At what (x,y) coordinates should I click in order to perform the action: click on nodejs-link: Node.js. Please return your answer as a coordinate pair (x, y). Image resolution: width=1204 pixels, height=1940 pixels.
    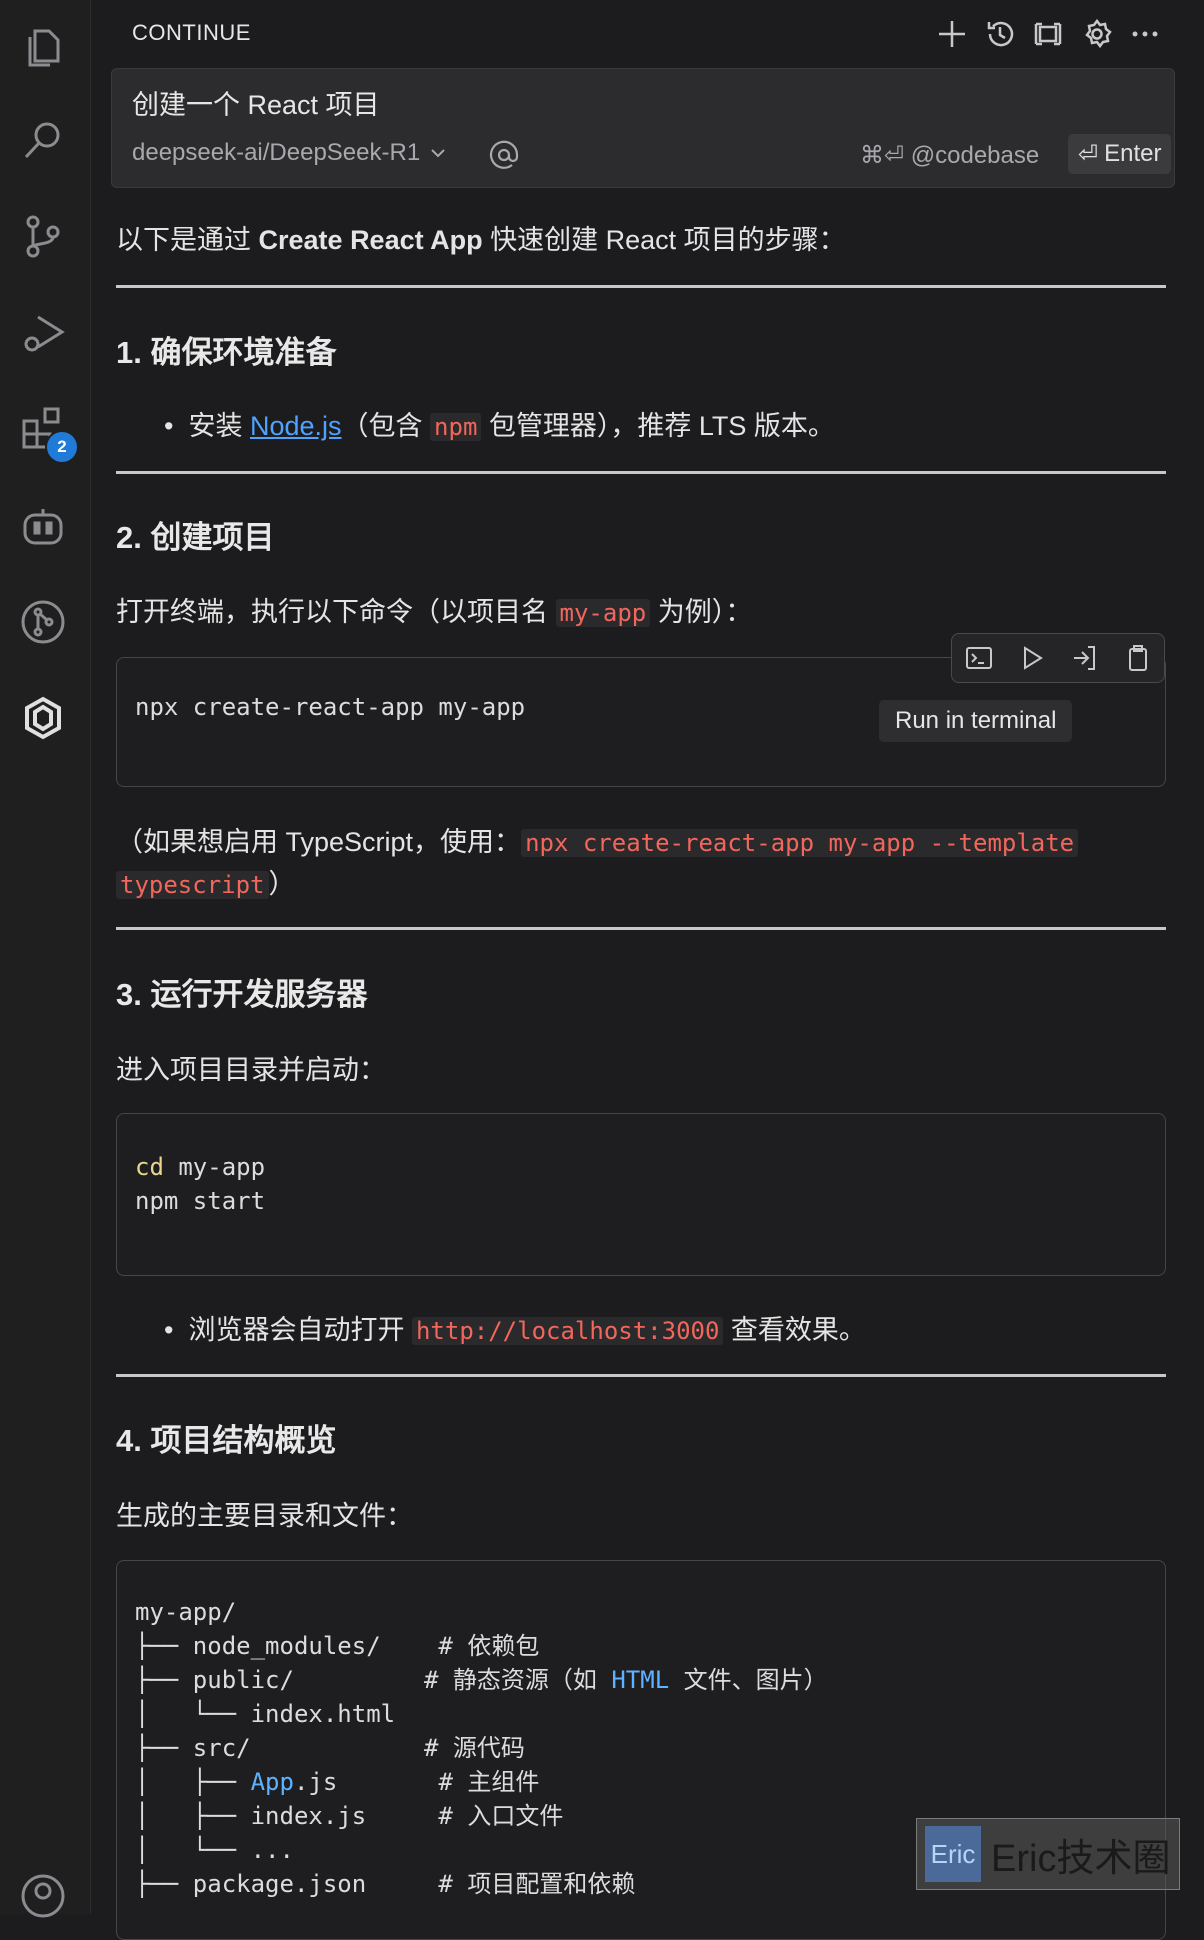
    Looking at the image, I should click on (296, 426).